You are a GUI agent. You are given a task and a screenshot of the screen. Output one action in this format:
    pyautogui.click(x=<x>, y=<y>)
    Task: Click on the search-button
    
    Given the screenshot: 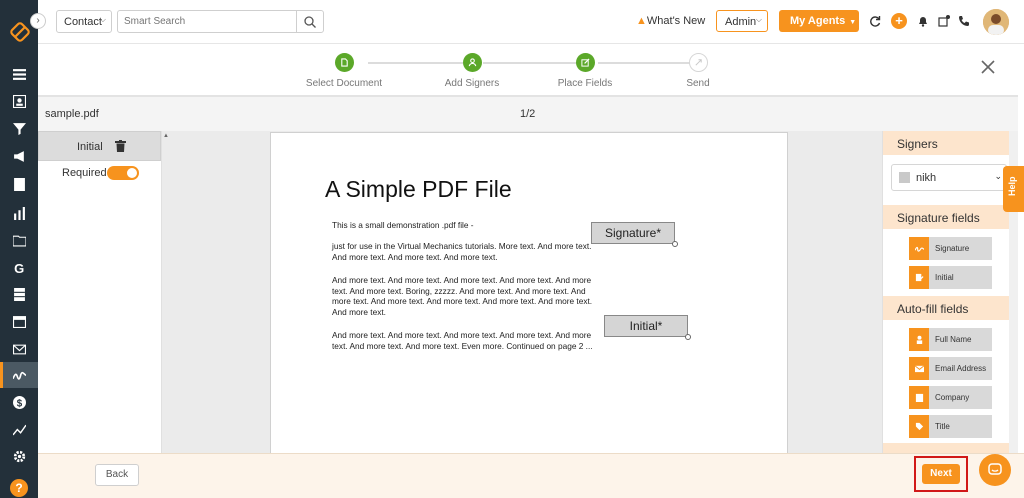 What is the action you would take?
    pyautogui.click(x=310, y=21)
    